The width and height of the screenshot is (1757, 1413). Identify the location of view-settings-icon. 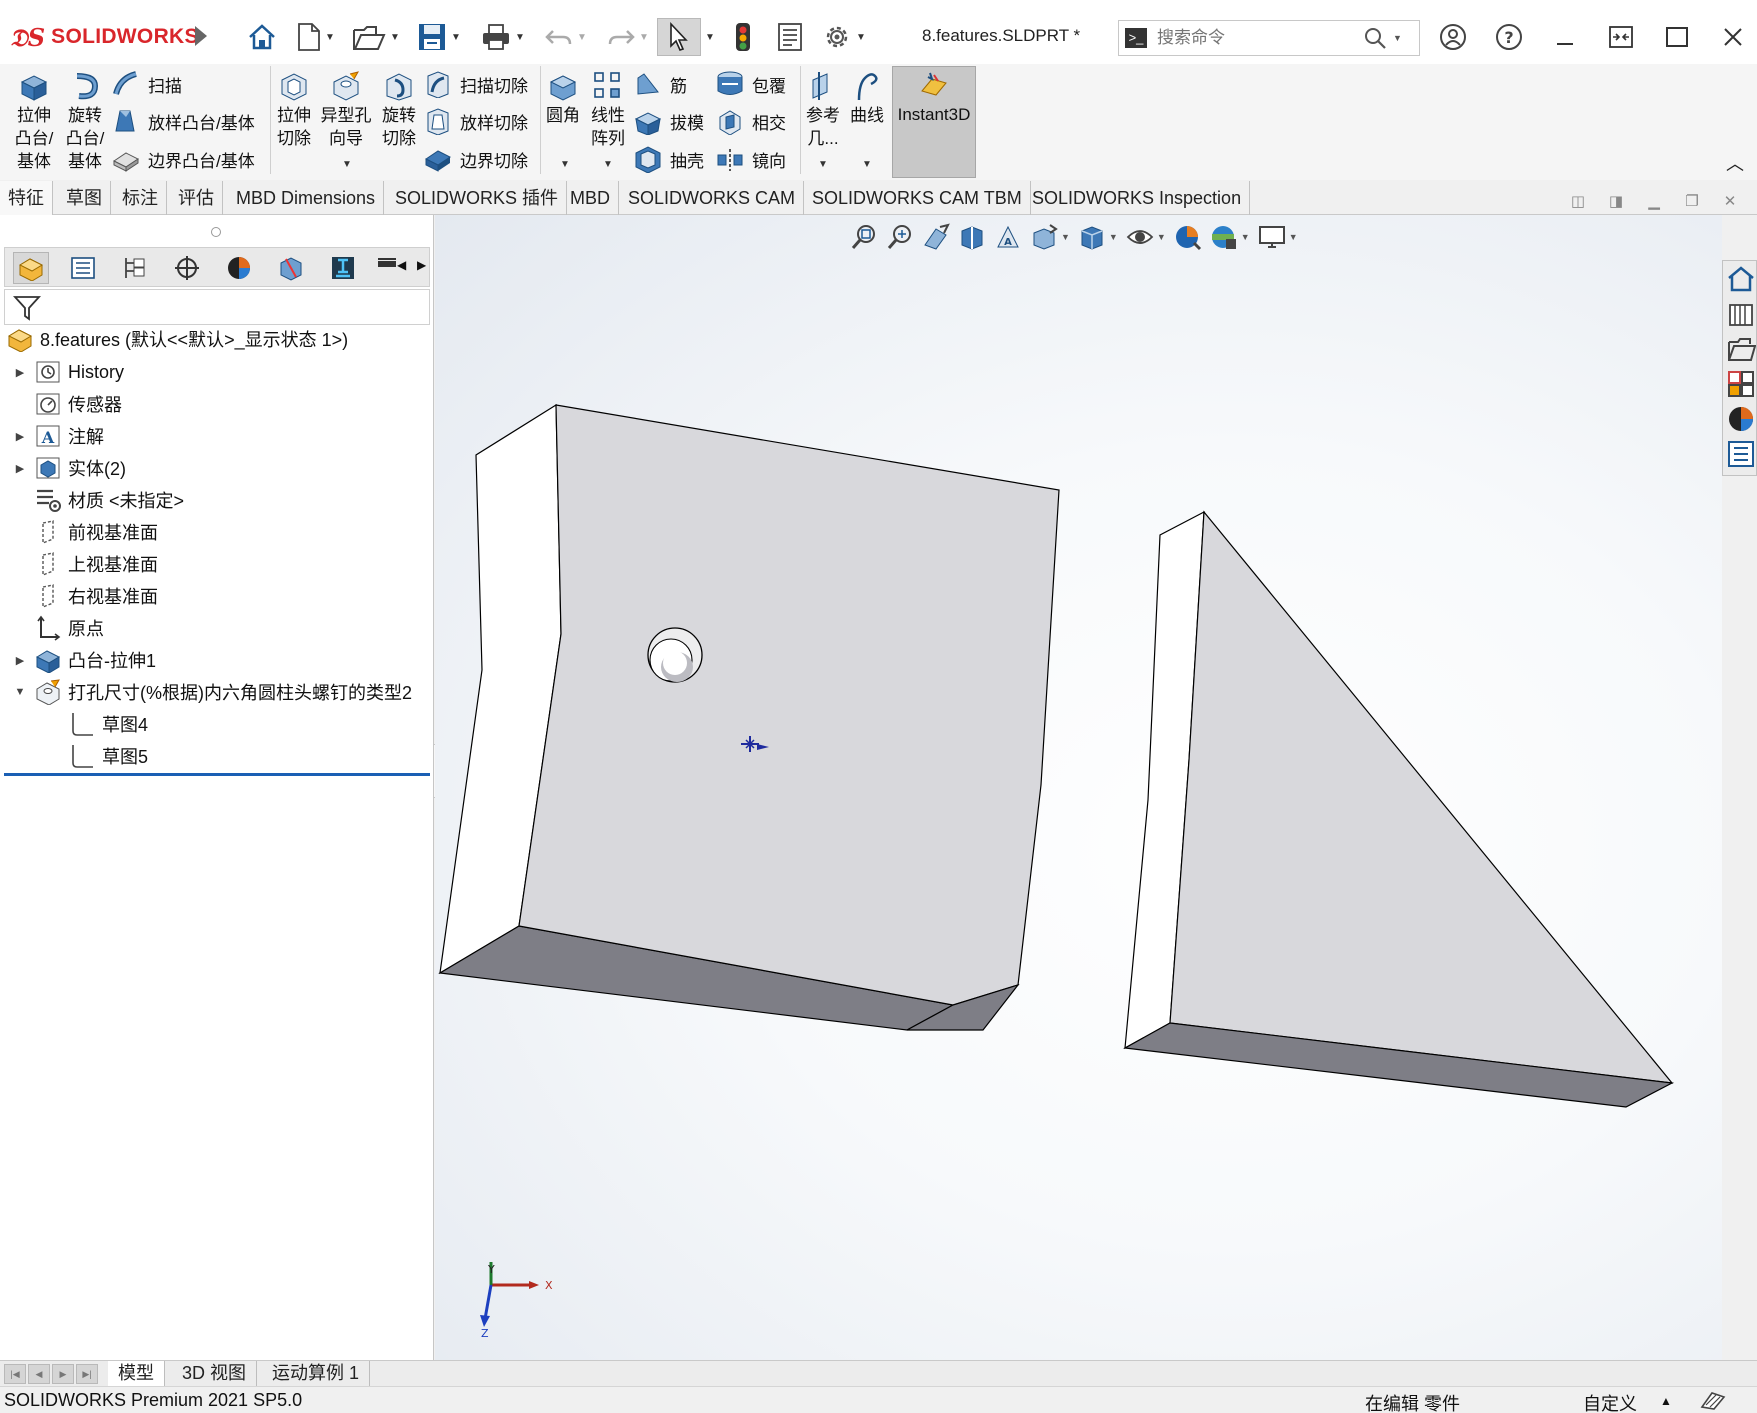
(1272, 237).